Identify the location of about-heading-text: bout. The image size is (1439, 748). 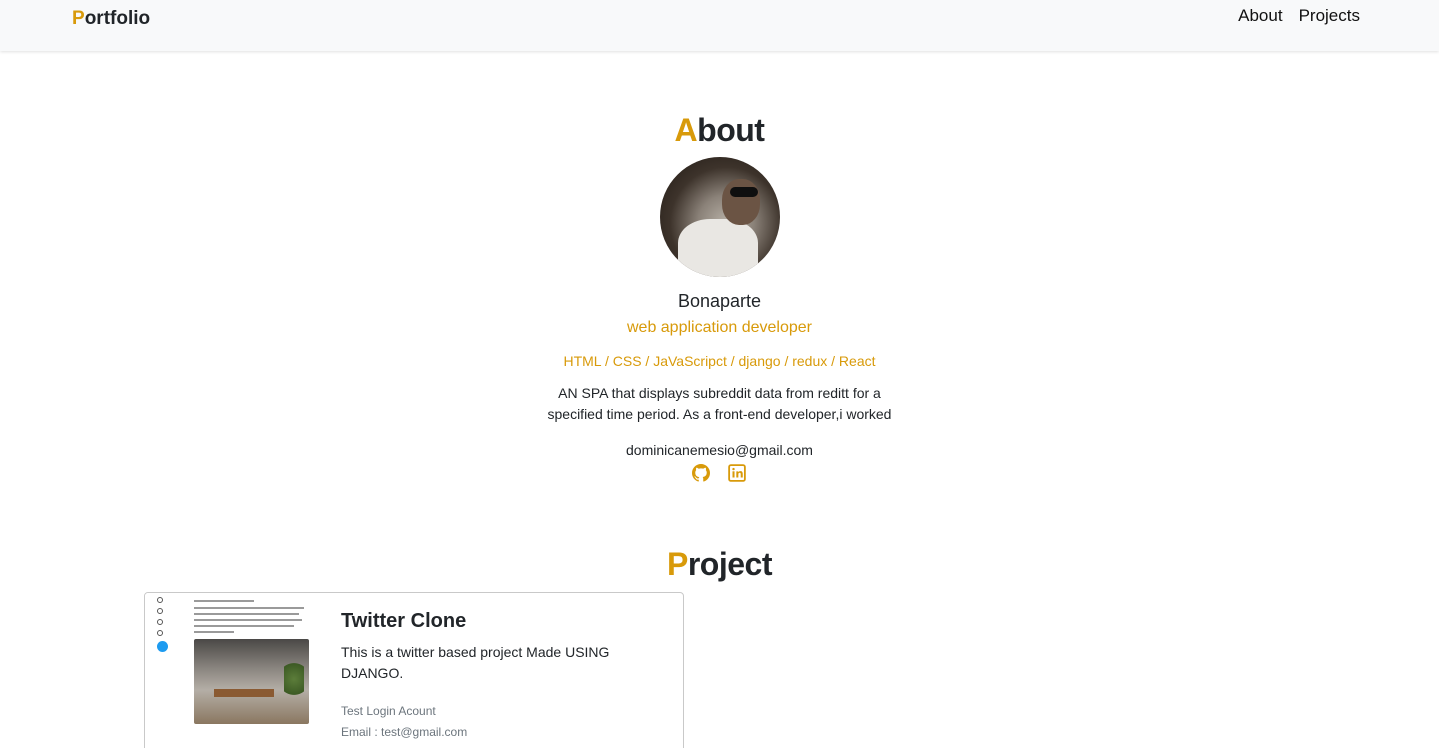
(731, 130).